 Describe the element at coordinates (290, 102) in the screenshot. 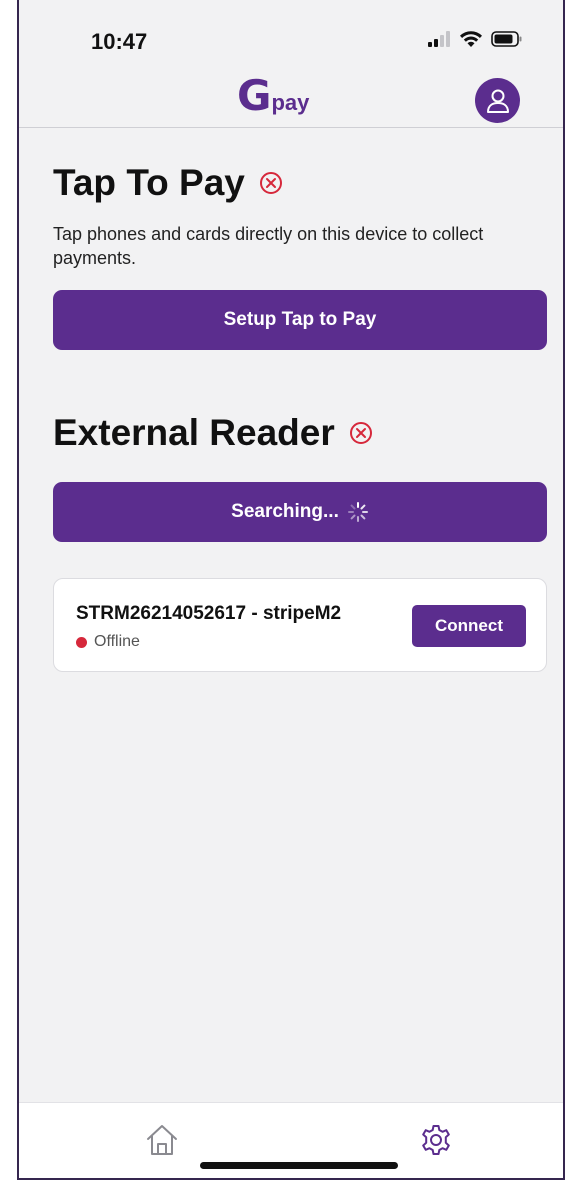

I see `logo-text: pay` at that location.